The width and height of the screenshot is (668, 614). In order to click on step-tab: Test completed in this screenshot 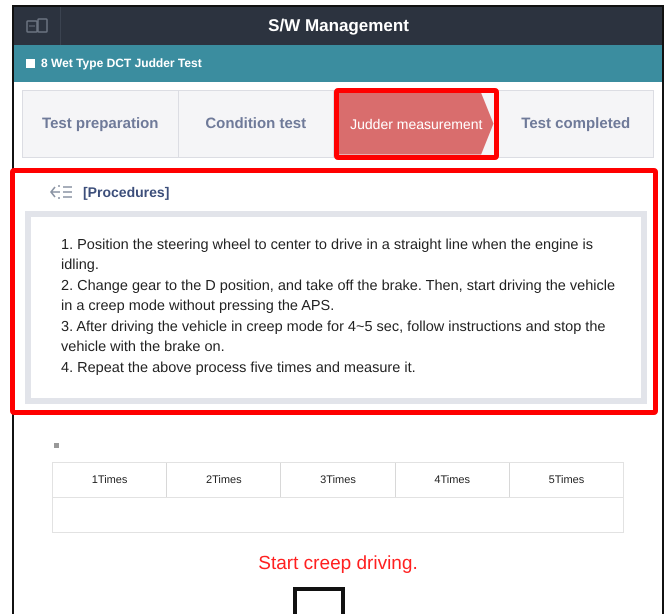, I will do `click(575, 123)`.